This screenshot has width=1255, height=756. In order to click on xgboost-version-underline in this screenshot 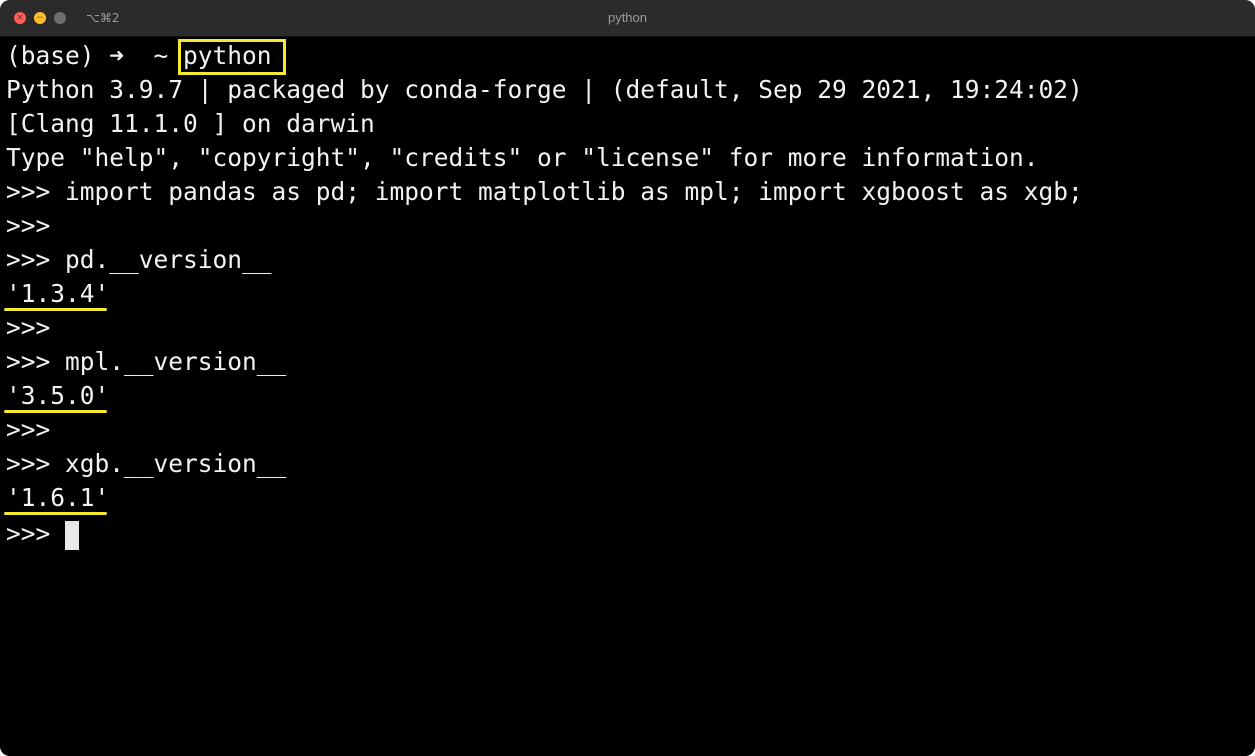, I will do `click(55, 513)`.